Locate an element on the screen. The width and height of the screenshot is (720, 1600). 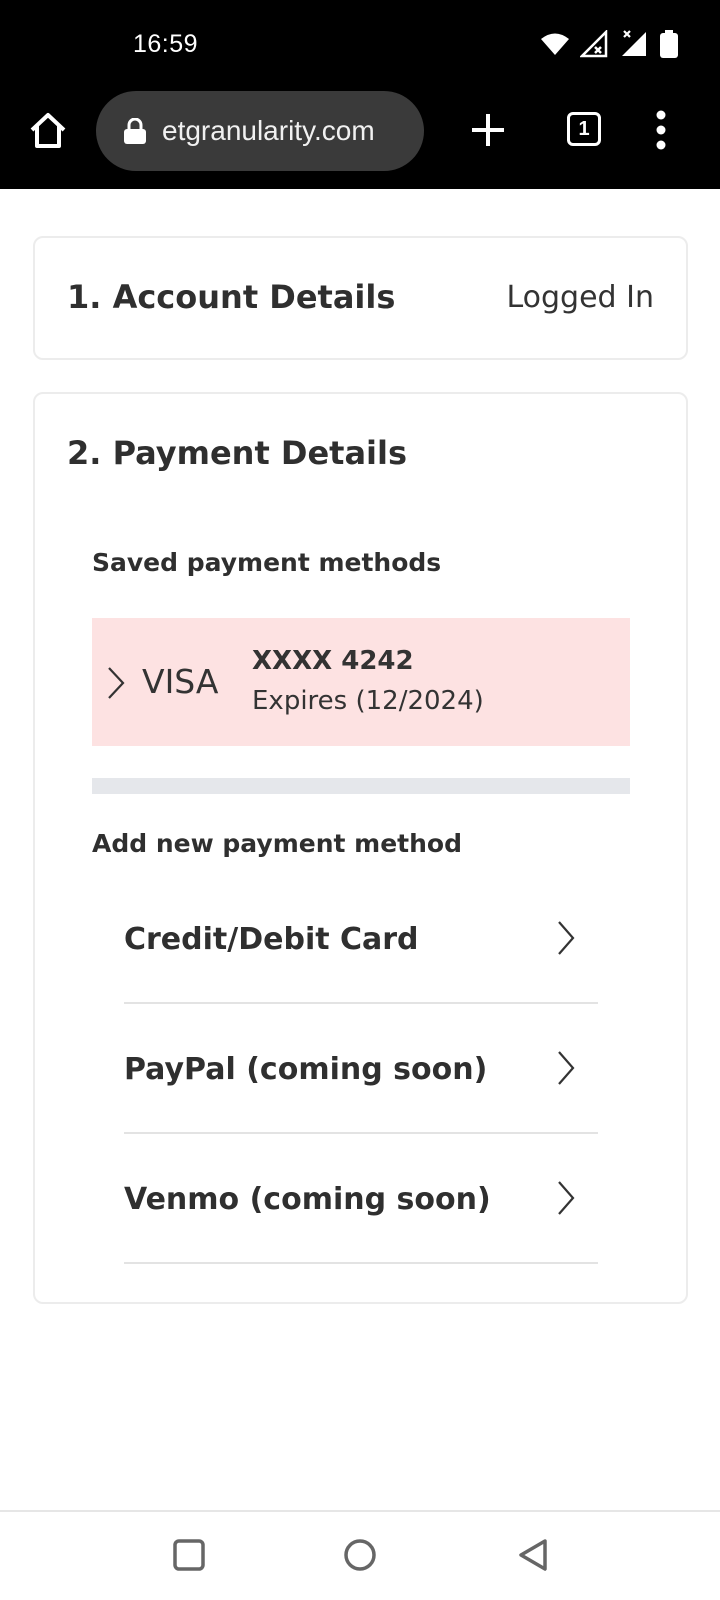
address-bar: etgranularity.com is located at coordinates (260, 131).